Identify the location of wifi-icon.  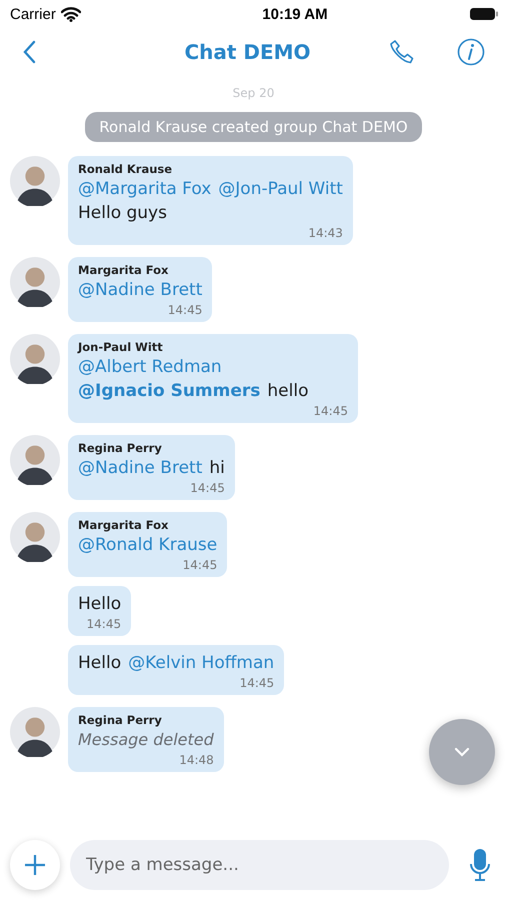
(70, 14).